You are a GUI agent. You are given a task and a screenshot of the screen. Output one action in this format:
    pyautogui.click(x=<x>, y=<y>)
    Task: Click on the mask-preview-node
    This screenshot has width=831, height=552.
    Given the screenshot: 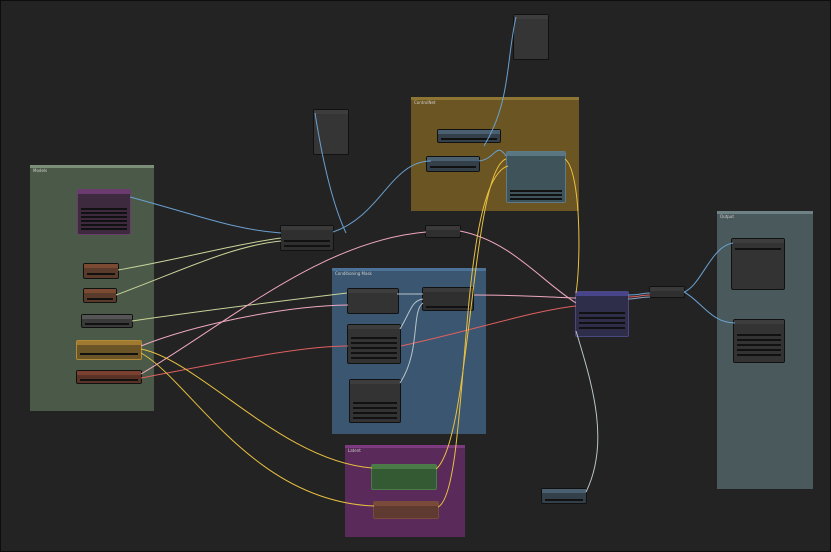 What is the action you would take?
    pyautogui.click(x=564, y=496)
    